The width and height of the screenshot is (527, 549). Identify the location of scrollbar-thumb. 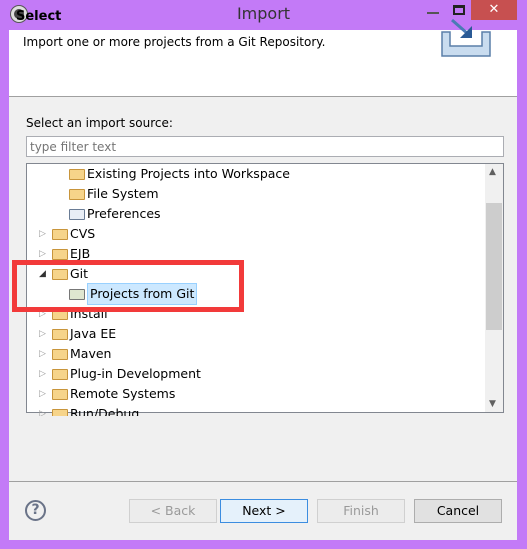
(494, 266).